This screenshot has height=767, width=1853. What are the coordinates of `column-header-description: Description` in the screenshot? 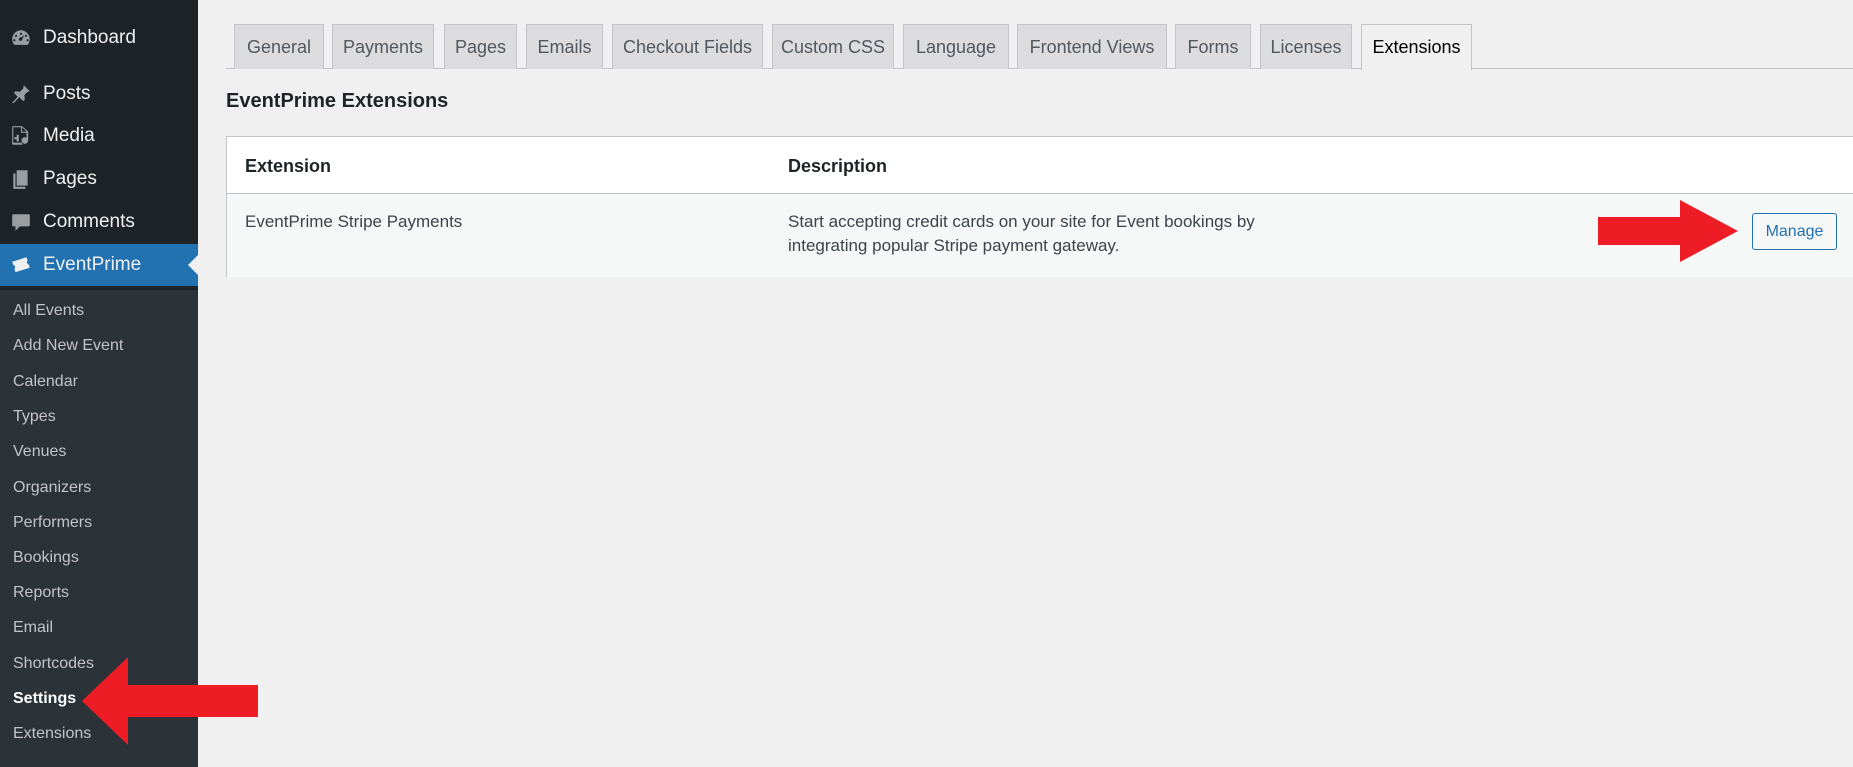 It's located at (838, 166).